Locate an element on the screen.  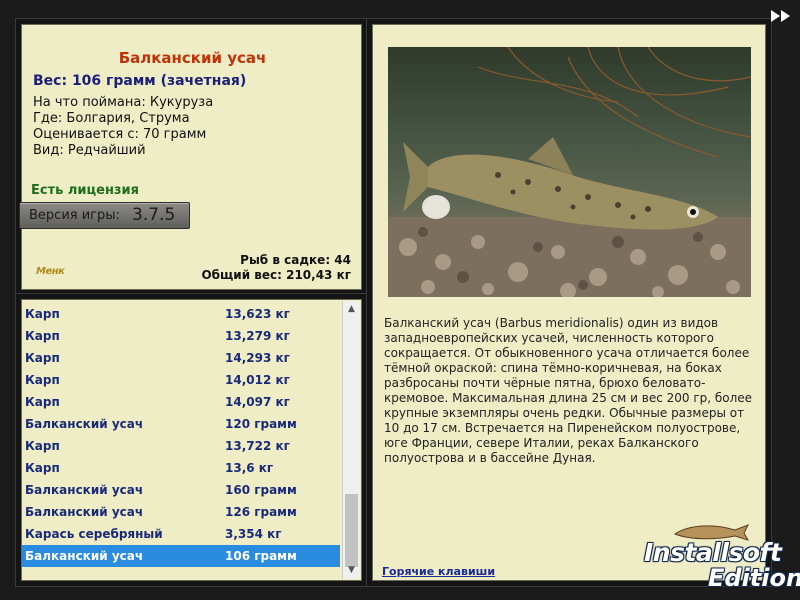
brand-logo: Installsoft Edition is located at coordinates (720, 559).